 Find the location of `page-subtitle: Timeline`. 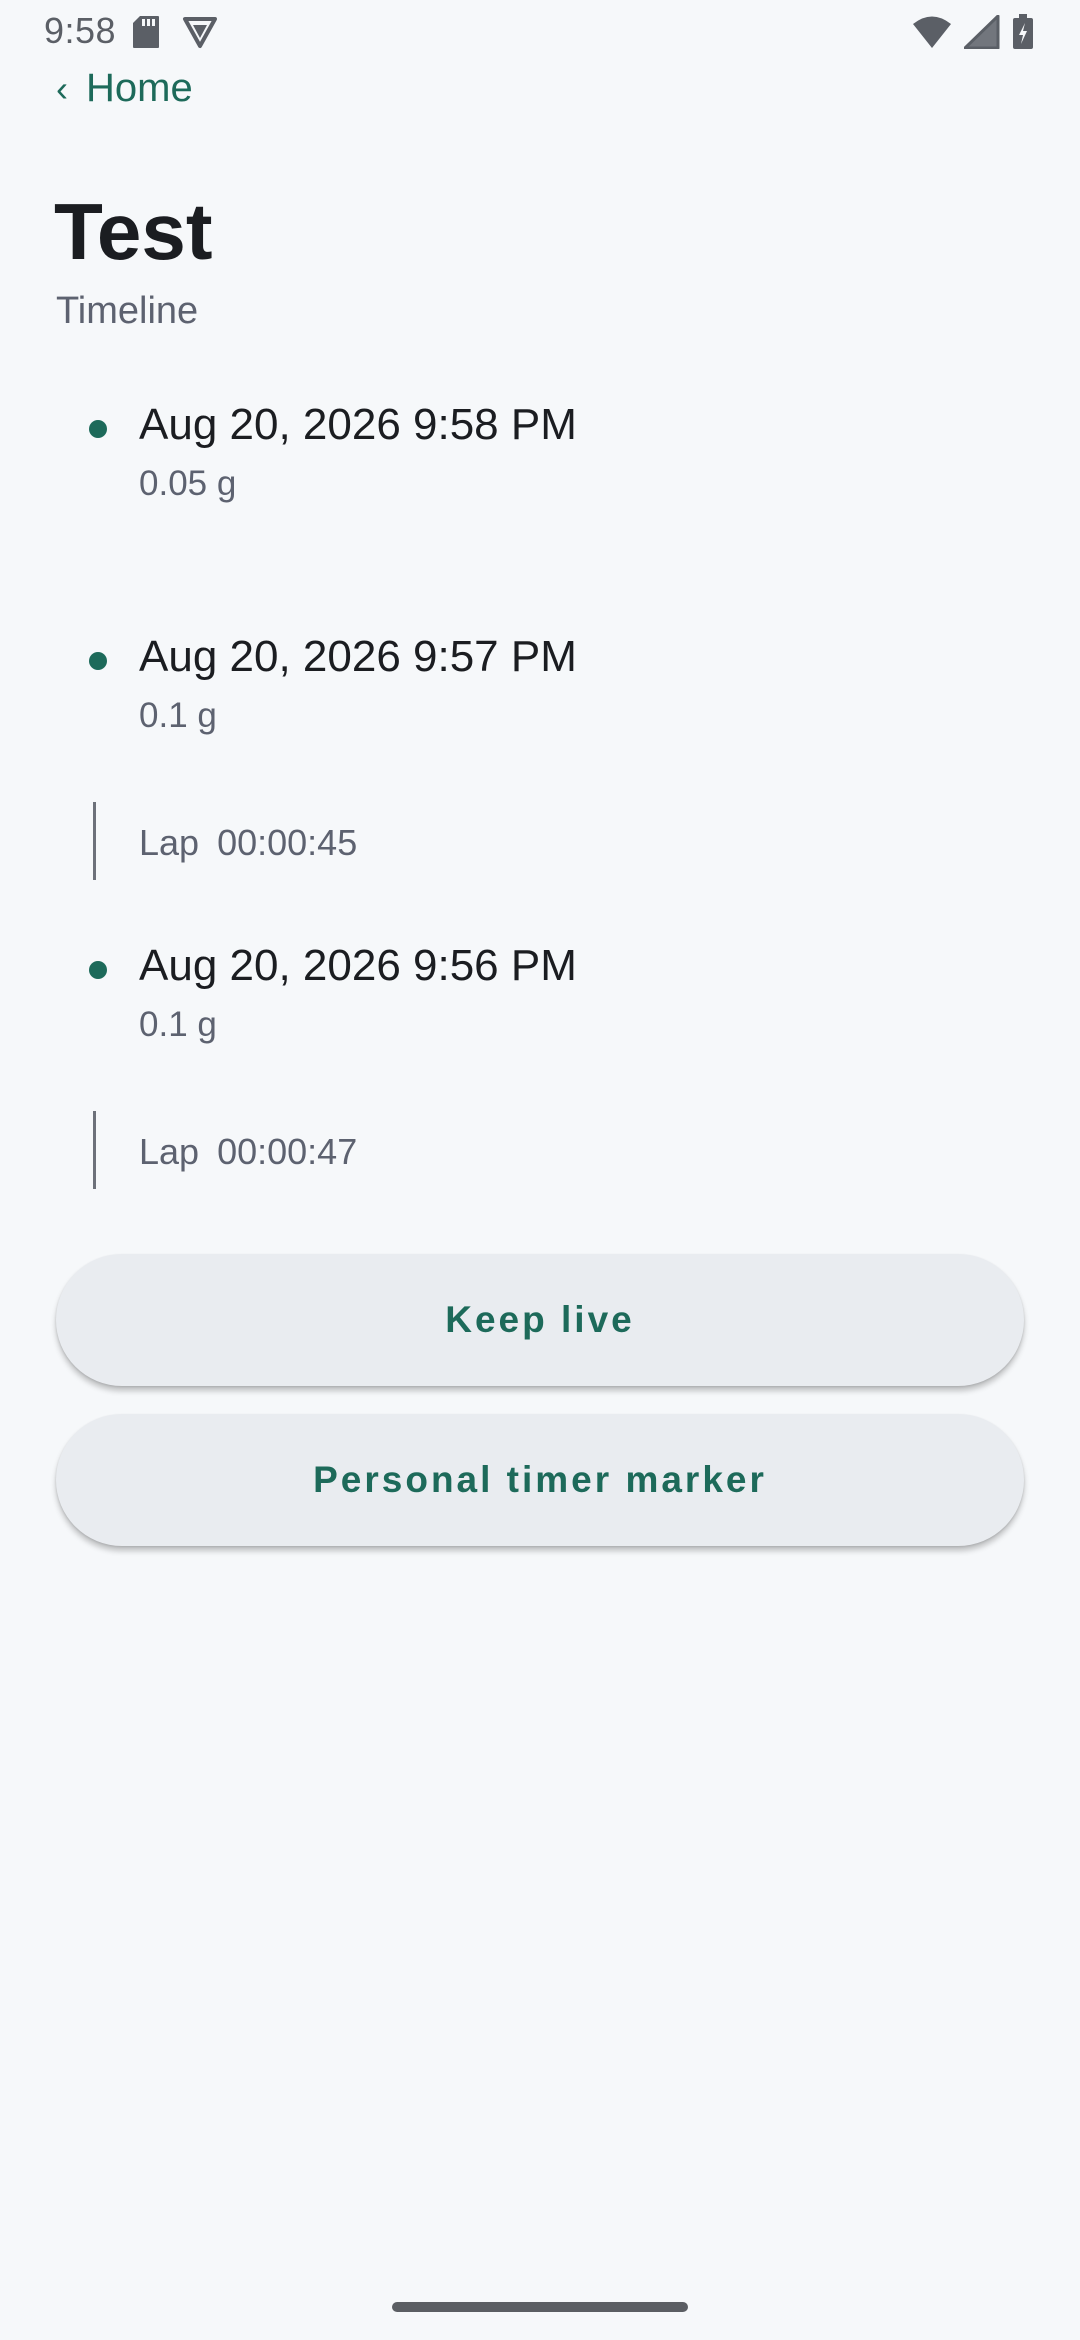

page-subtitle: Timeline is located at coordinates (127, 311).